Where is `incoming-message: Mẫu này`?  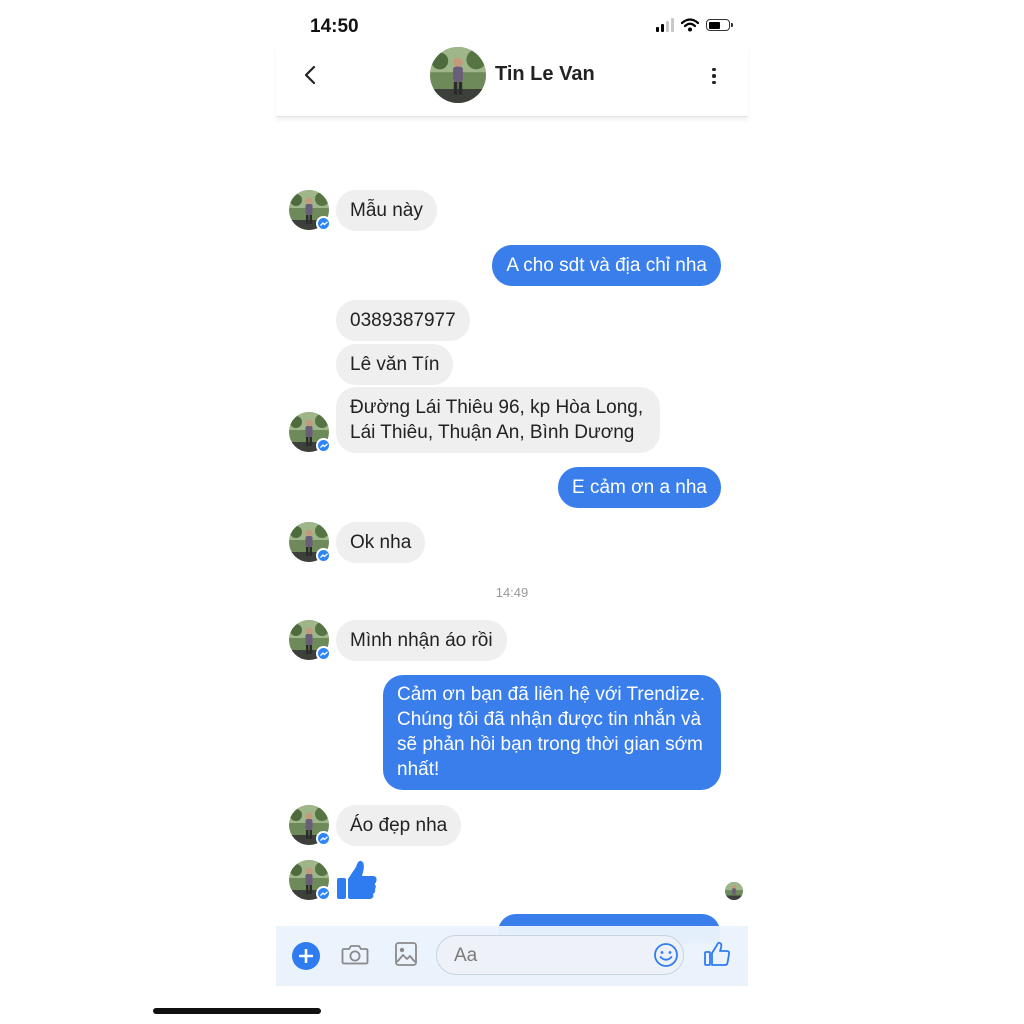 incoming-message: Mẫu này is located at coordinates (386, 210).